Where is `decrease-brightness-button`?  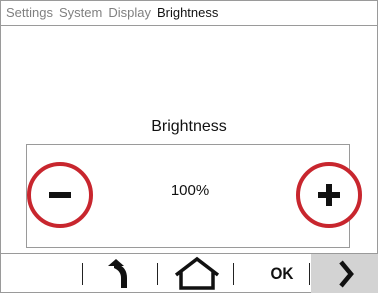 decrease-brightness-button is located at coordinates (60, 195).